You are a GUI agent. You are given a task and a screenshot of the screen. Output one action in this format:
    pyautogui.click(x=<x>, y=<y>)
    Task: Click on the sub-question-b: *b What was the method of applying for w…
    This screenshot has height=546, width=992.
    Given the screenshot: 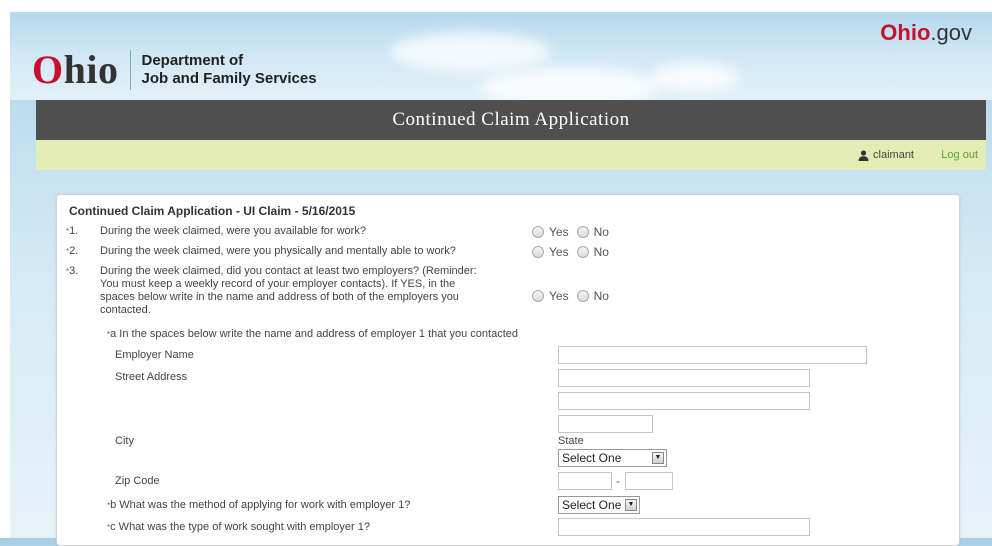 What is the action you would take?
    pyautogui.click(x=259, y=505)
    